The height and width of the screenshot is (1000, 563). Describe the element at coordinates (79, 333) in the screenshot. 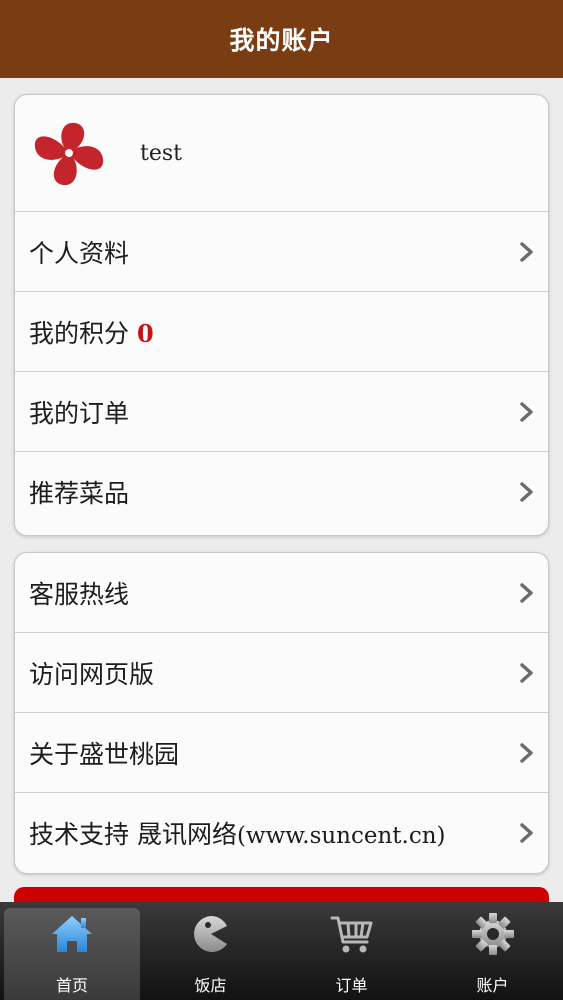

I see `menu-item-label: 我的积分` at that location.